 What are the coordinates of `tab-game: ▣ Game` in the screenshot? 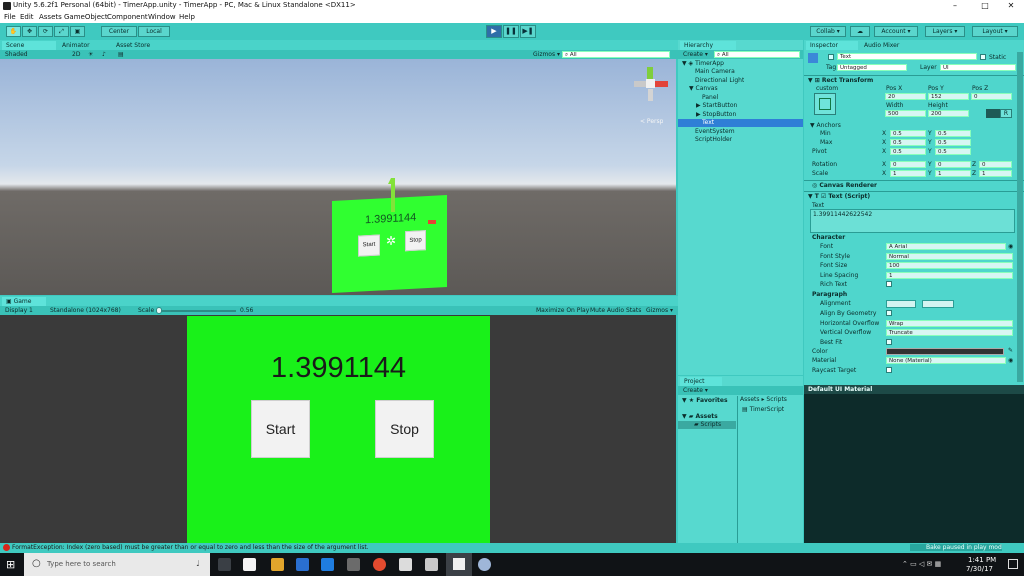 It's located at (24, 301).